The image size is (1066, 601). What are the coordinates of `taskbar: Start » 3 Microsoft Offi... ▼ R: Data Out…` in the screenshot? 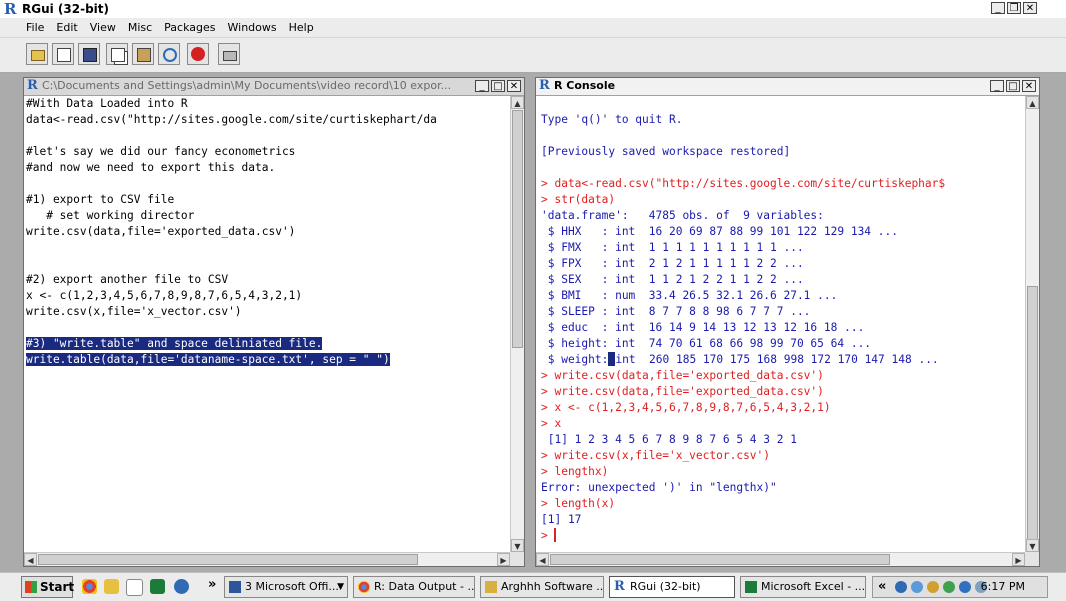 It's located at (533, 586).